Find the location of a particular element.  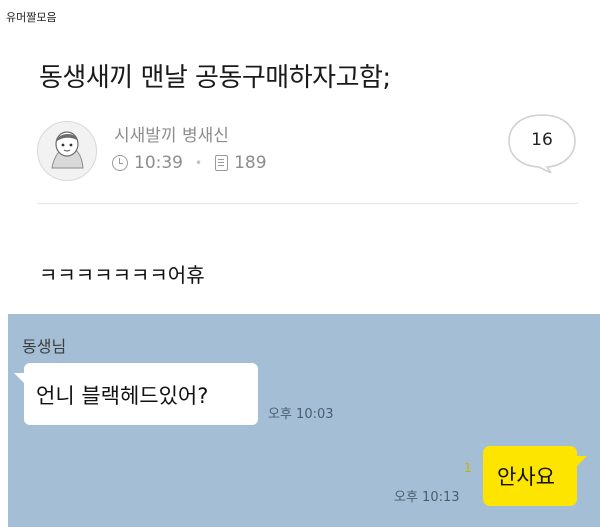

unread-count: 1 is located at coordinates (468, 468).